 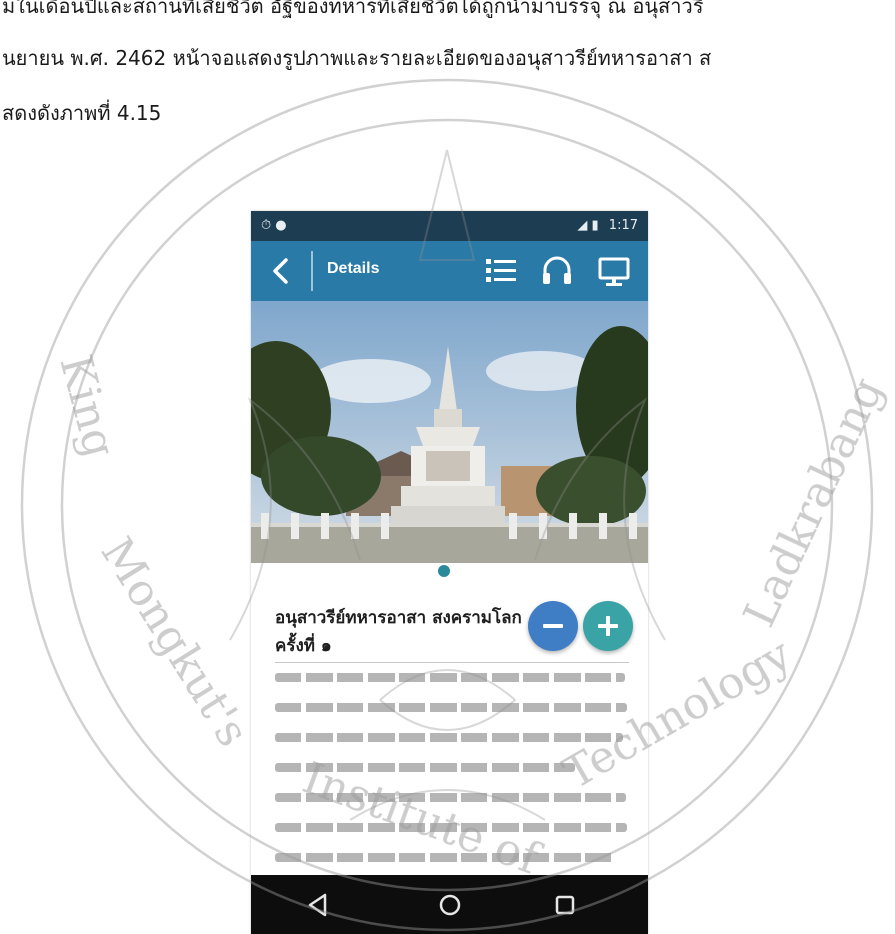 What do you see at coordinates (398, 632) in the screenshot?
I see `monument-title: อนุสาวรีย์ทหารอาสา สงครามโลก ครั้งที่ ๑` at bounding box center [398, 632].